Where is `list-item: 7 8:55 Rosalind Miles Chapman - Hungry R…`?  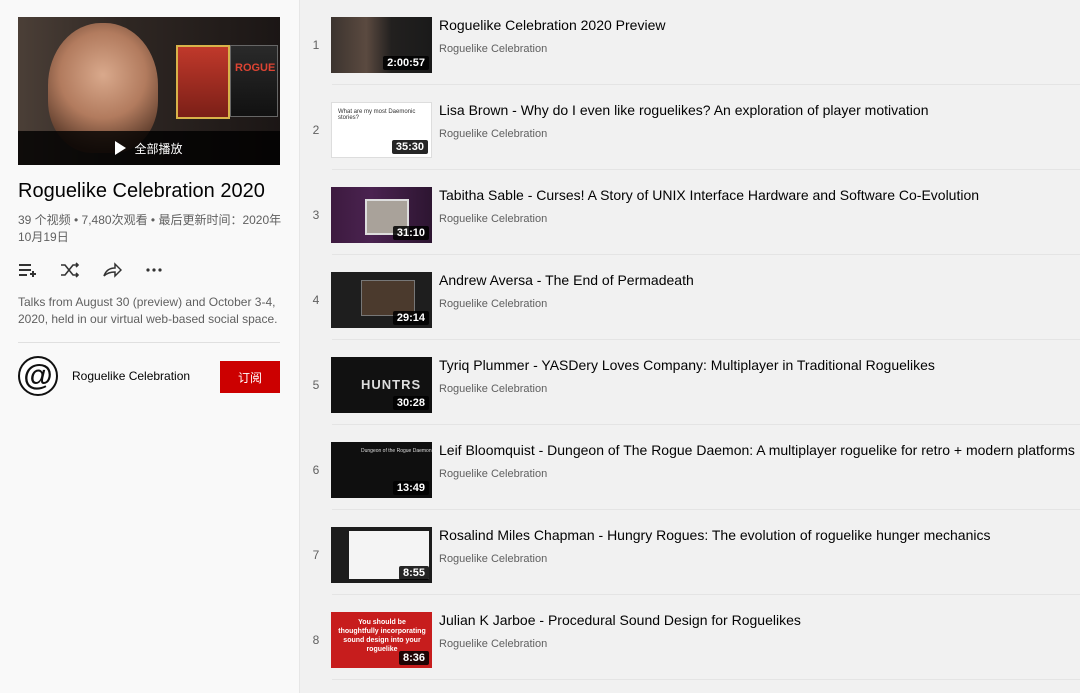
list-item: 7 8:55 Rosalind Miles Chapman - Hungry R… is located at coordinates (690, 552).